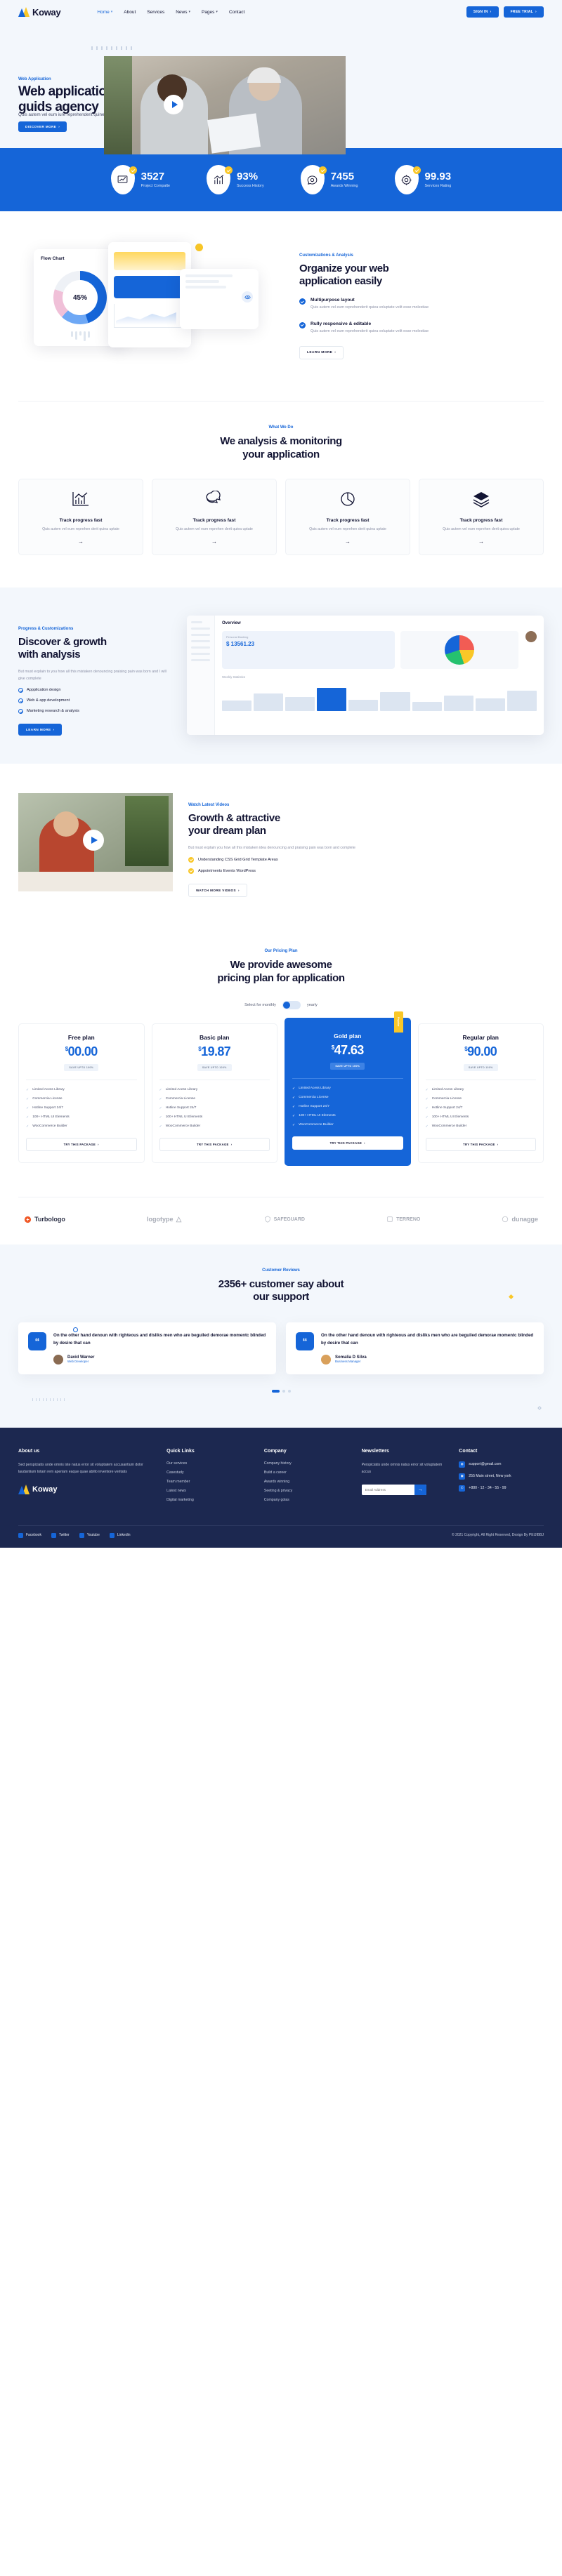 The height and width of the screenshot is (2576, 562). I want to click on brand-logo: Koway, so click(40, 13).